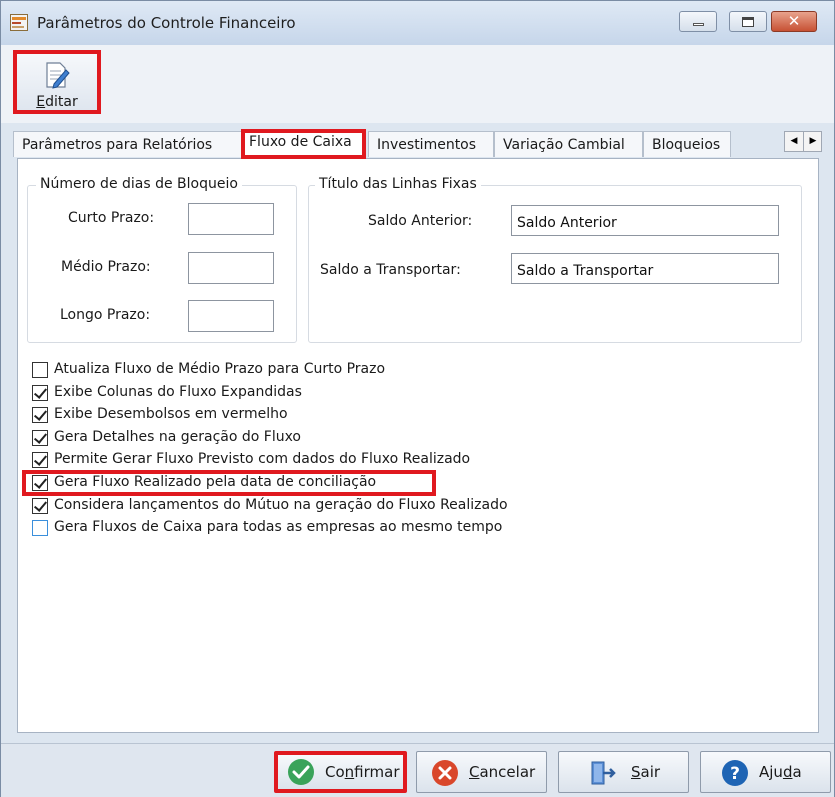 The width and height of the screenshot is (835, 797). What do you see at coordinates (303, 144) in the screenshot?
I see `tab-fluxo-de-caixa: Fluxo de Caixa` at bounding box center [303, 144].